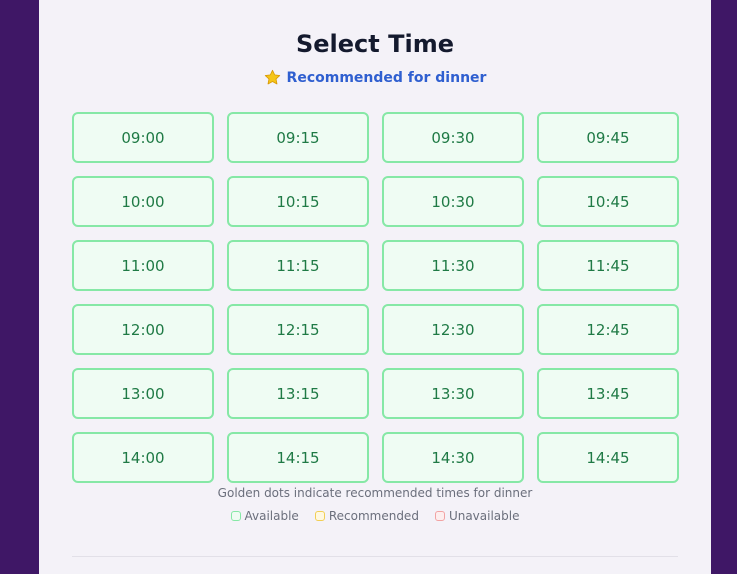  Describe the element at coordinates (453, 201) in the screenshot. I see `time-slot-1030: 10:30` at that location.